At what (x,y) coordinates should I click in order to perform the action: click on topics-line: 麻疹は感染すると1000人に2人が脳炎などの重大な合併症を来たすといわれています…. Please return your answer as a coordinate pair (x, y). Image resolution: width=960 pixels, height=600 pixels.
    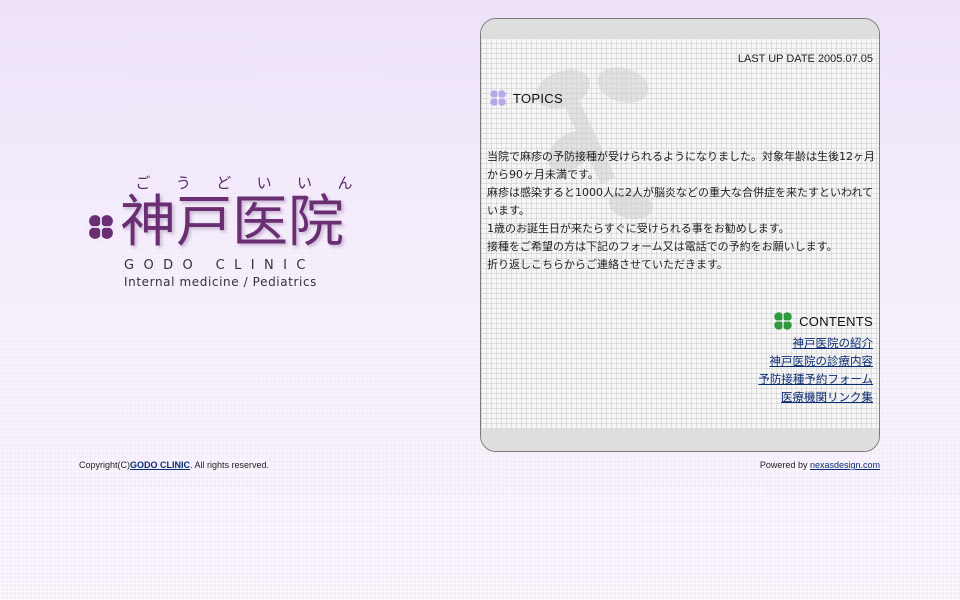
    Looking at the image, I should click on (680, 201).